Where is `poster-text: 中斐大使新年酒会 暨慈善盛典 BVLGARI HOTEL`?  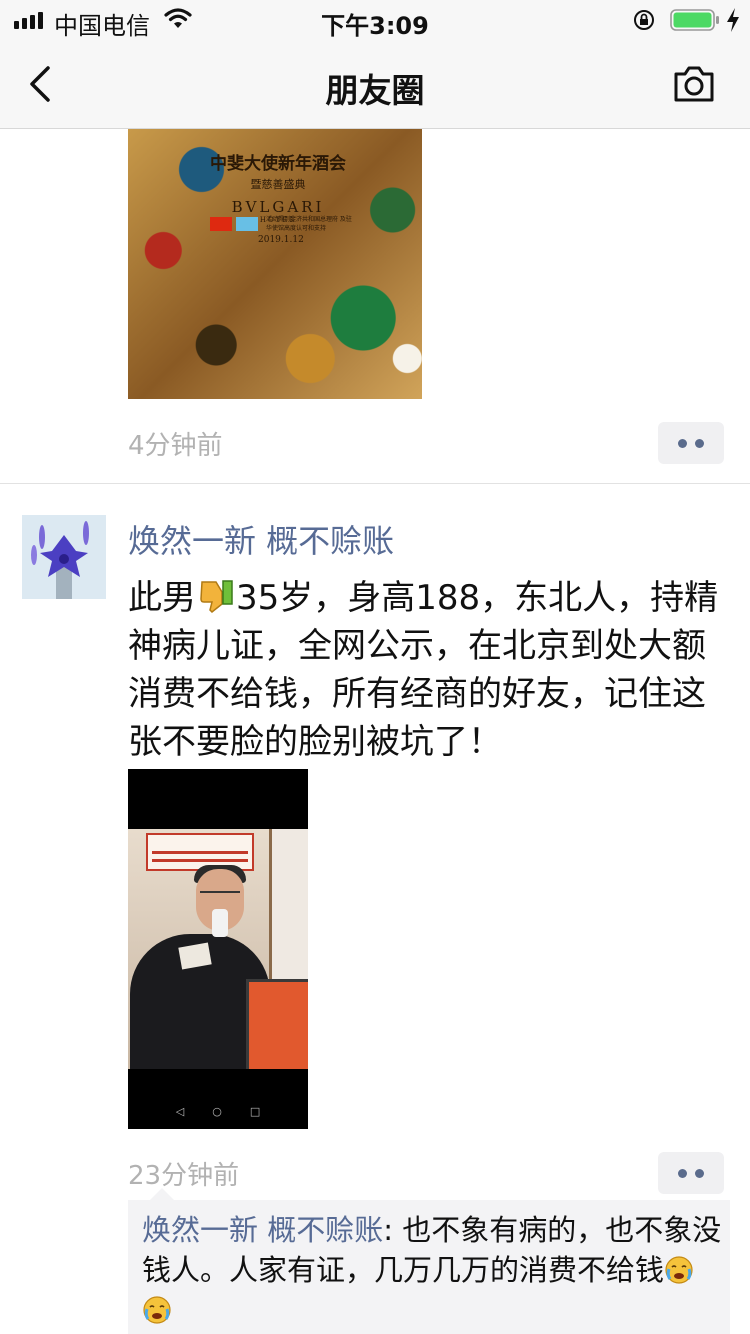
poster-text: 中斐大使新年酒会 暨慈善盛典 BVLGARI HOTEL is located at coordinates (278, 186).